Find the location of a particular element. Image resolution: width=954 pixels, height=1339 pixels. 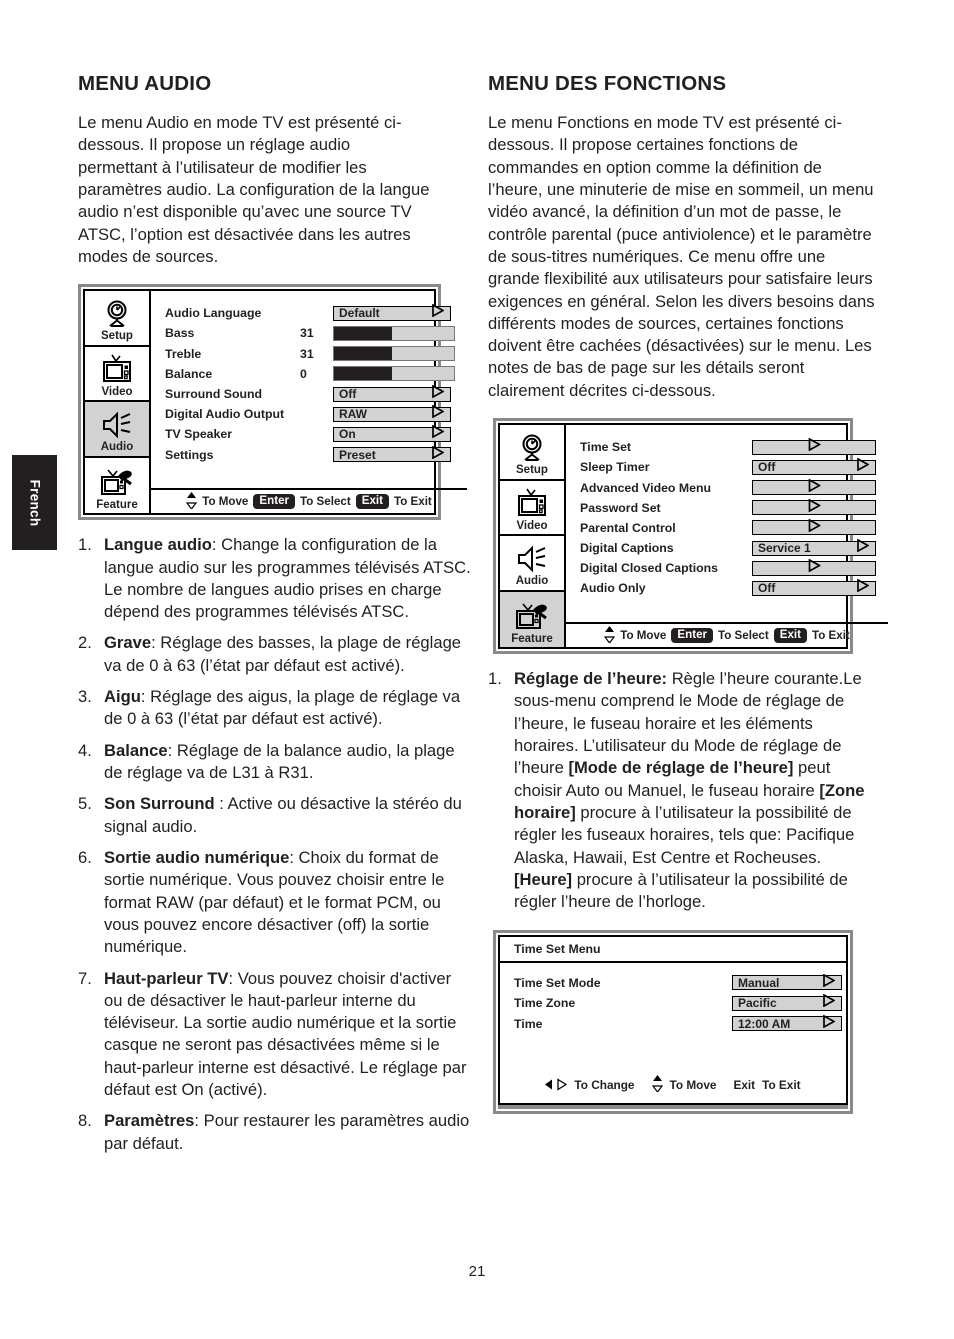

menu-row-value-box: Service 1 is located at coordinates (814, 547).